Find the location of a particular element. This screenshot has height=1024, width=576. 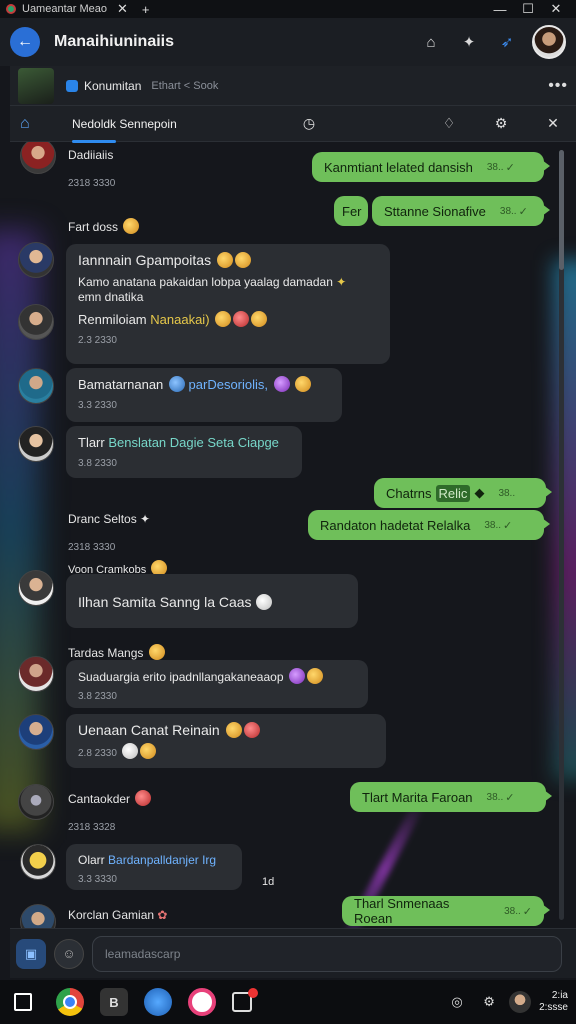

incoming-message: Olarr Bardanpalldanjer Irg 3.3 3330 is located at coordinates (154, 867).